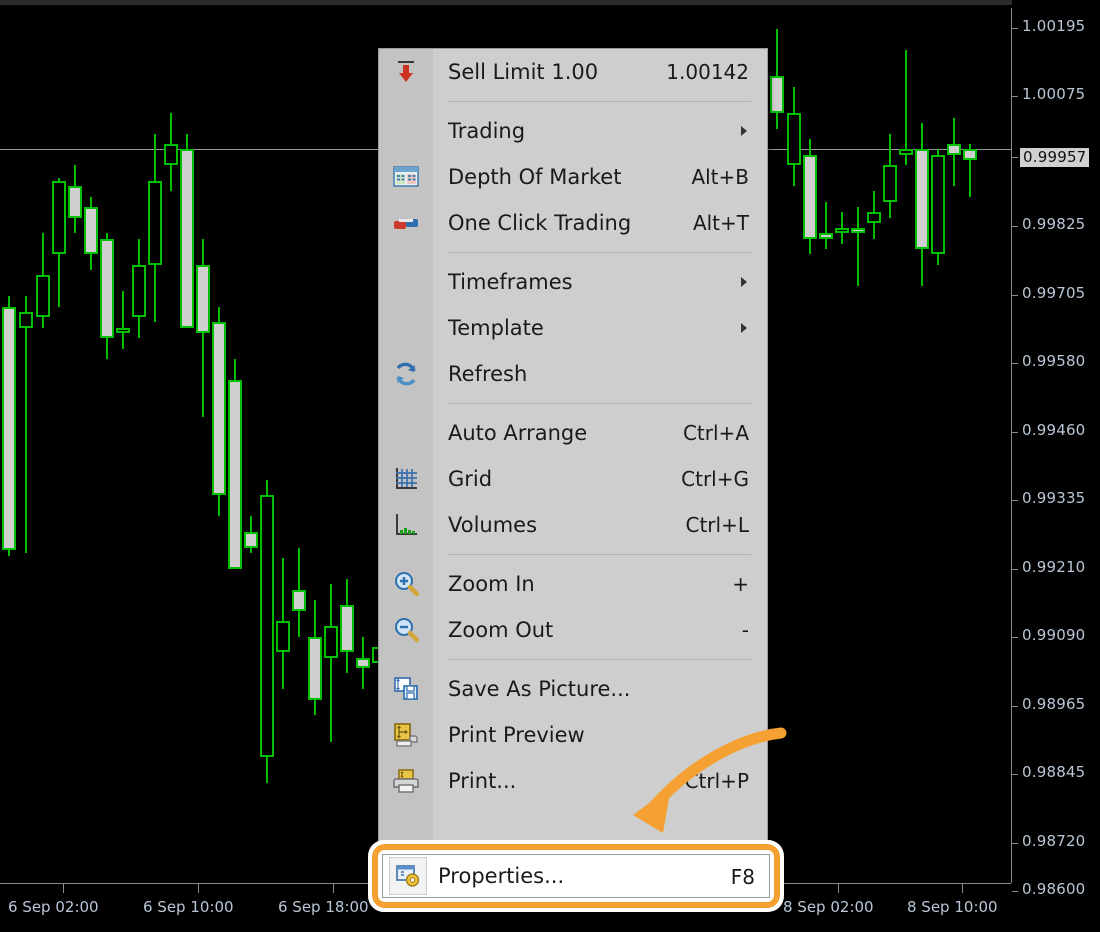 The width and height of the screenshot is (1100, 932). I want to click on menu-item-properties: Properties... F8, so click(576, 876).